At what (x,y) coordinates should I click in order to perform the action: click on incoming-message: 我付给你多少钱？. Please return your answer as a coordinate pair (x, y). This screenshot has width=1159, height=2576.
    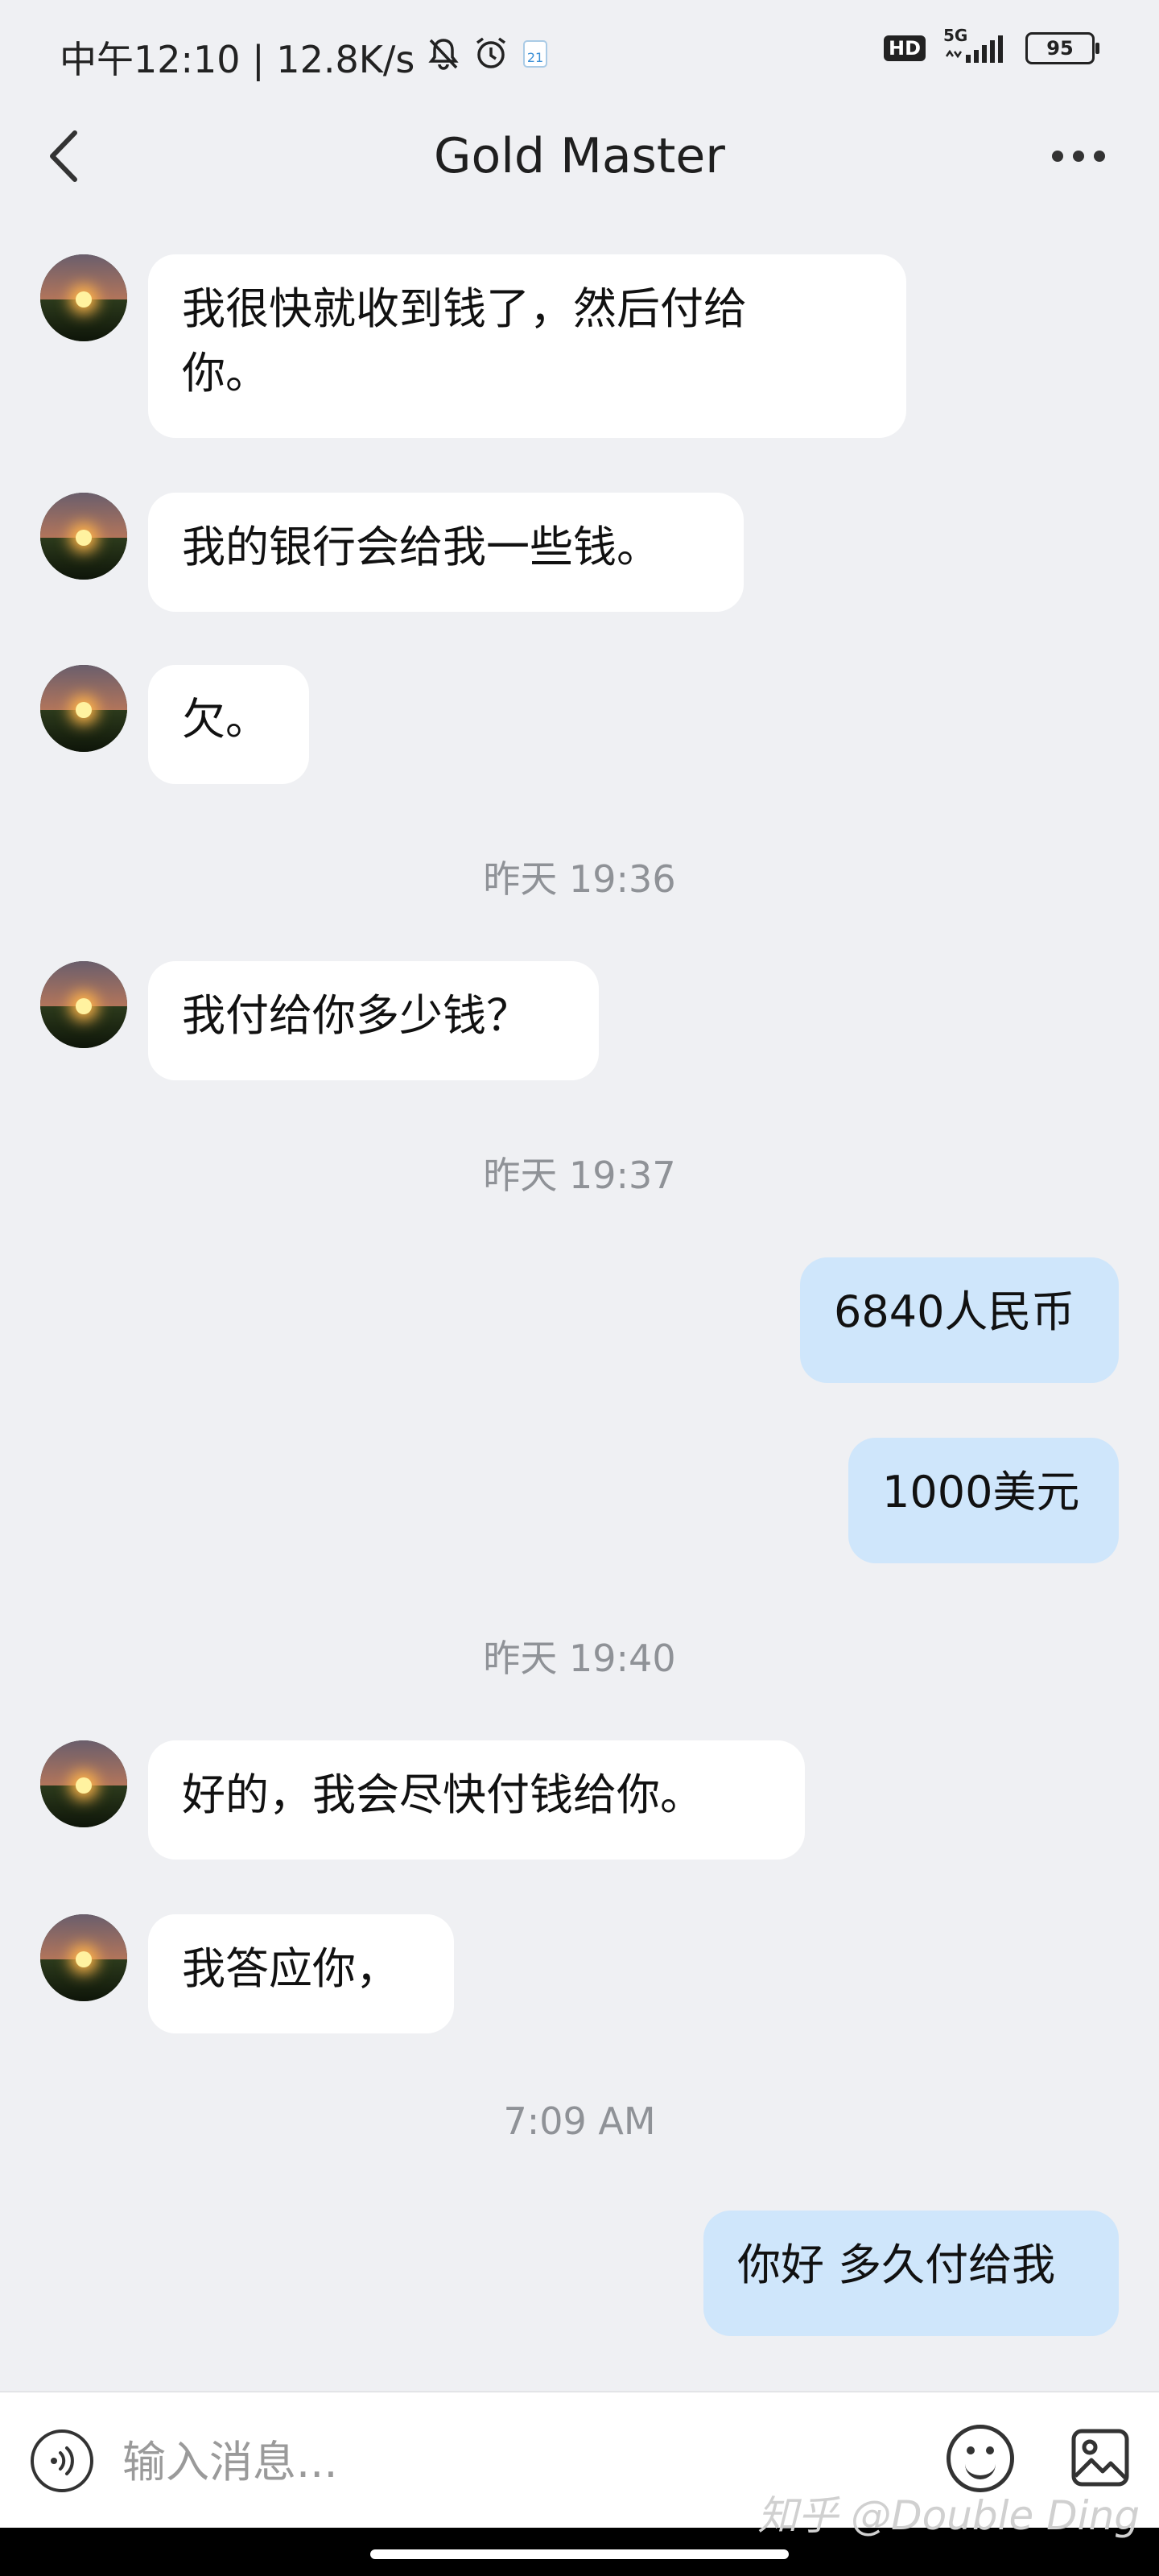
    Looking at the image, I should click on (373, 1020).